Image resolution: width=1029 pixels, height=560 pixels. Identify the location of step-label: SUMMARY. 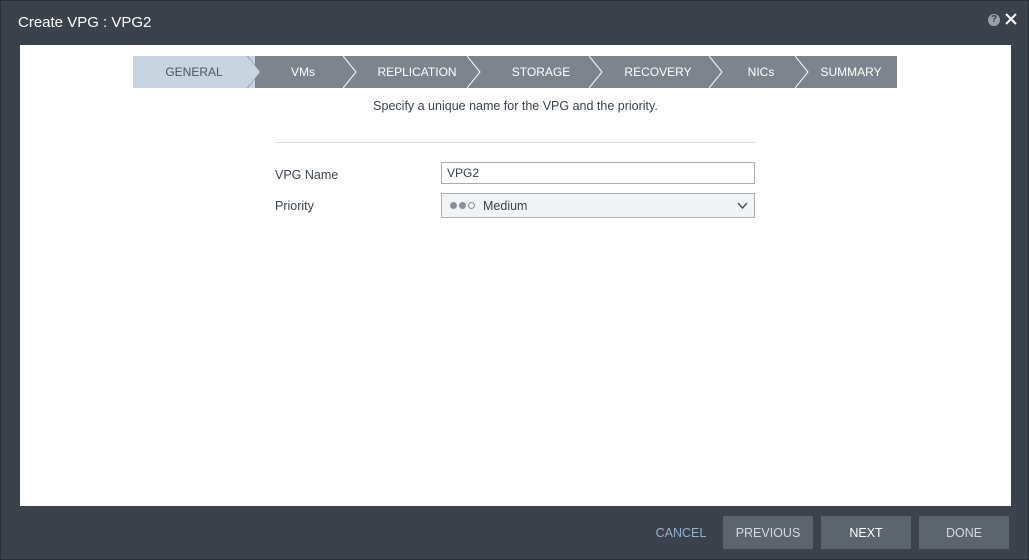
(851, 72).